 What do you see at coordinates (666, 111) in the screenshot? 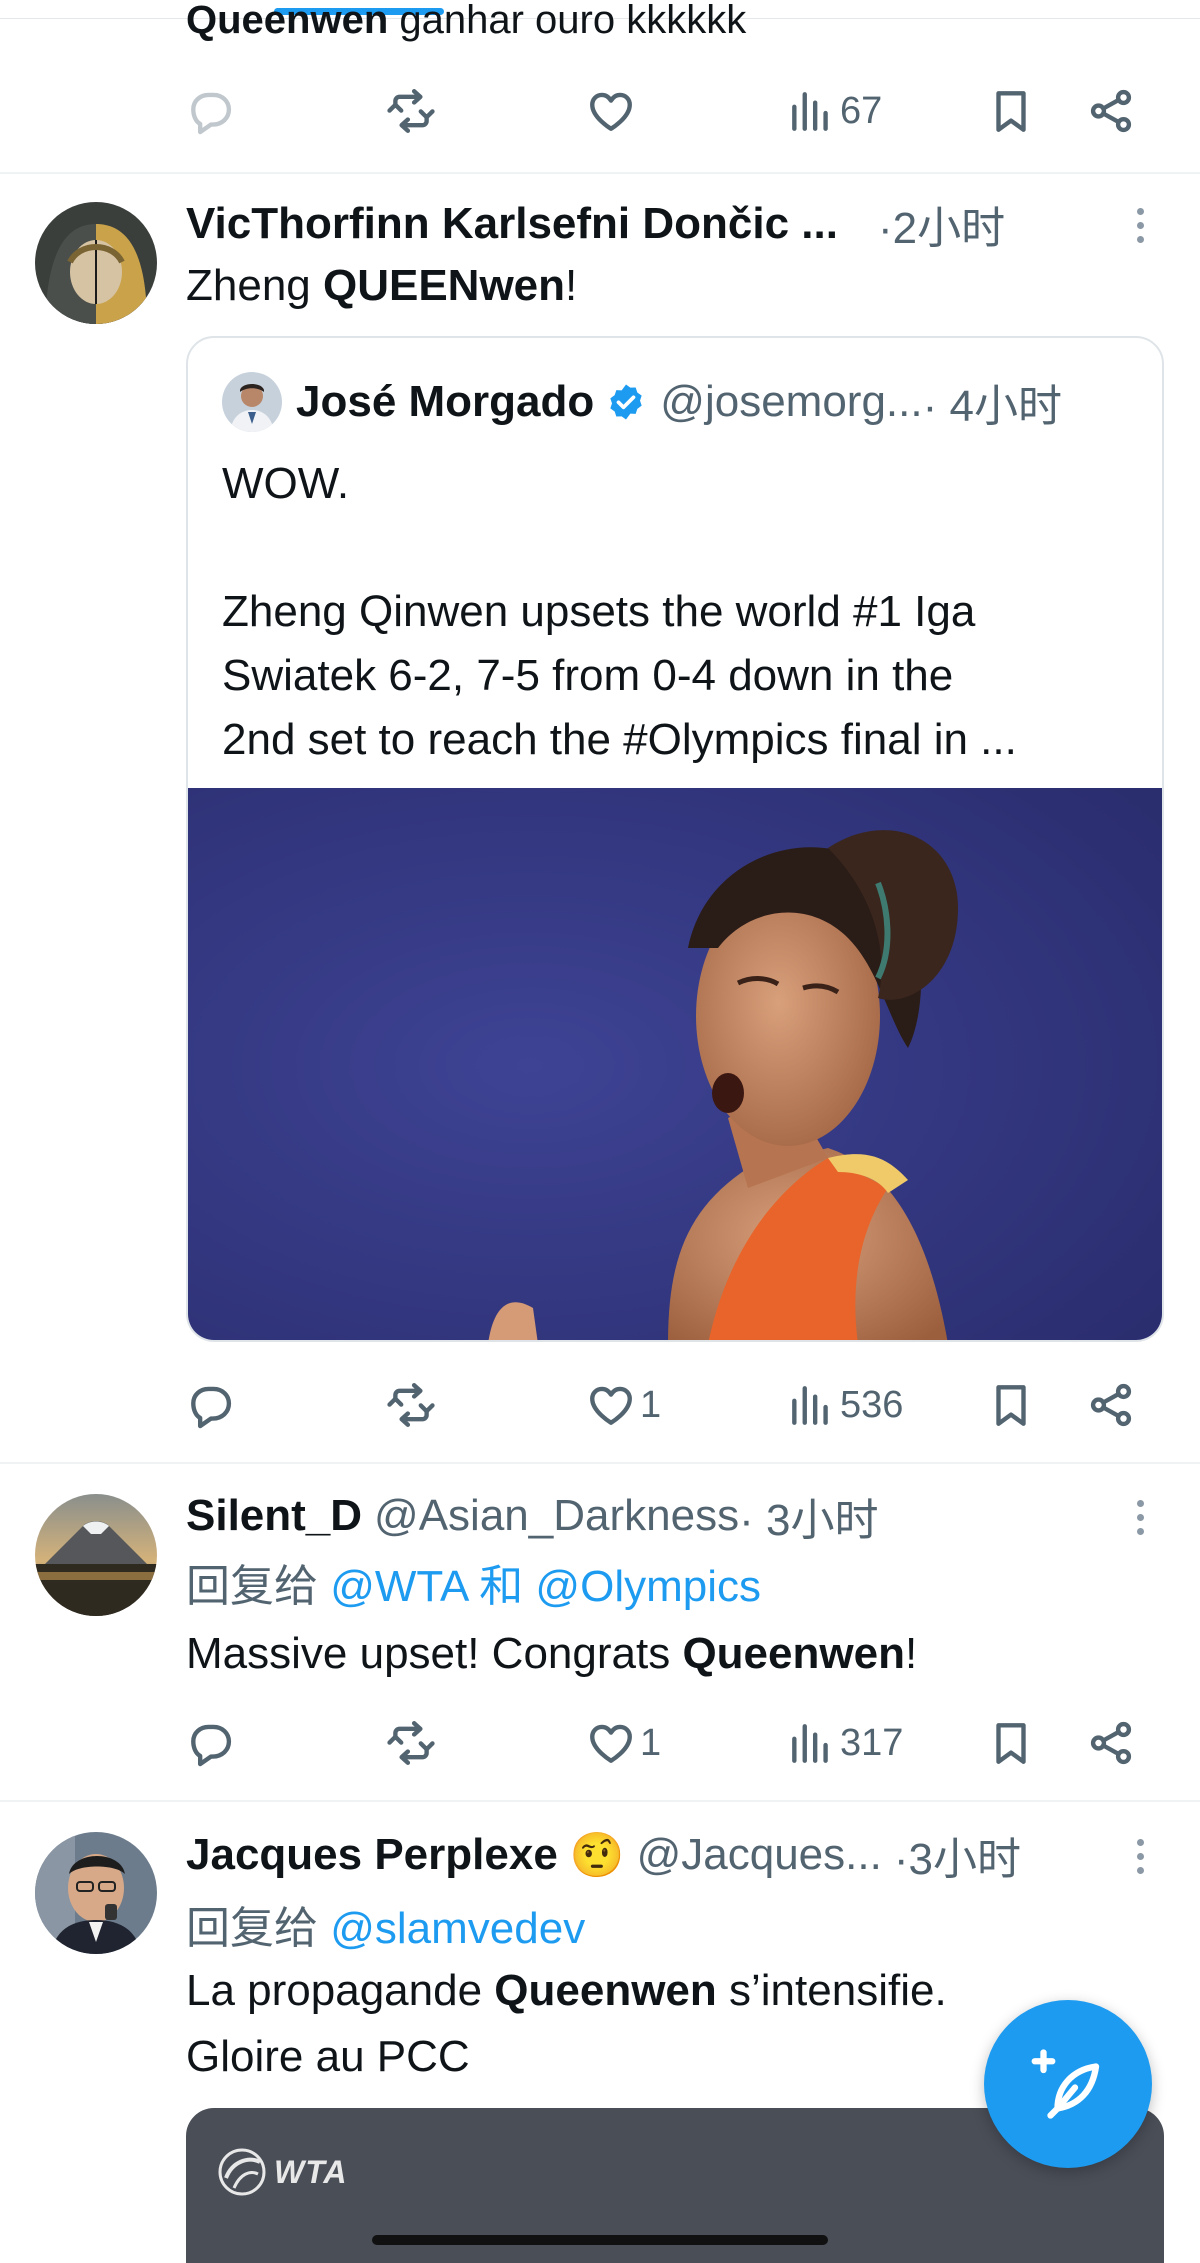
I see `tweet-actions: 67` at bounding box center [666, 111].